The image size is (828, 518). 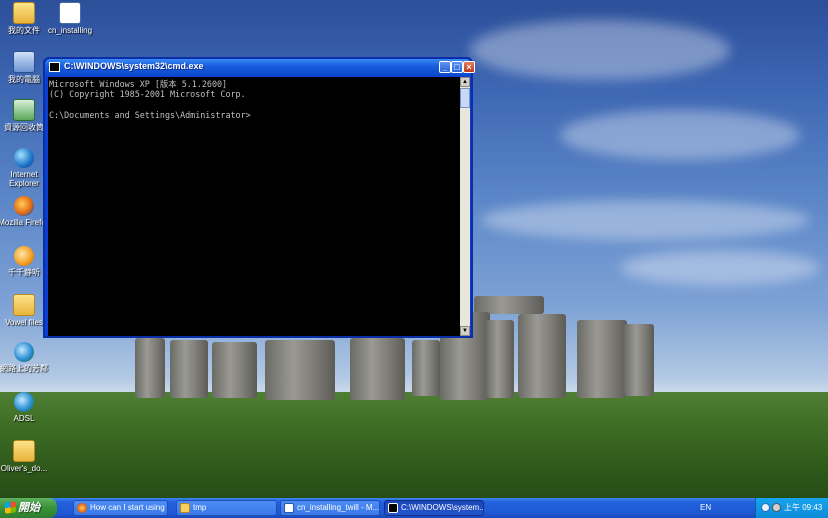 I want to click on clock: 上午 09:43, so click(x=803, y=508).